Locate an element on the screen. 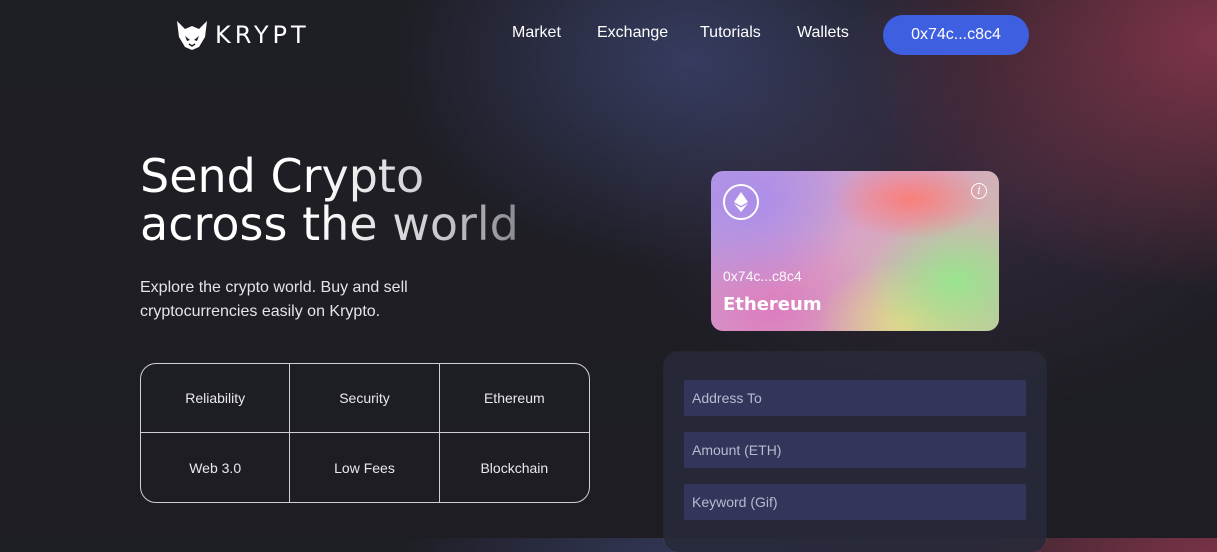 The image size is (1217, 552). nav-link-wallets: Wallets is located at coordinates (823, 33).